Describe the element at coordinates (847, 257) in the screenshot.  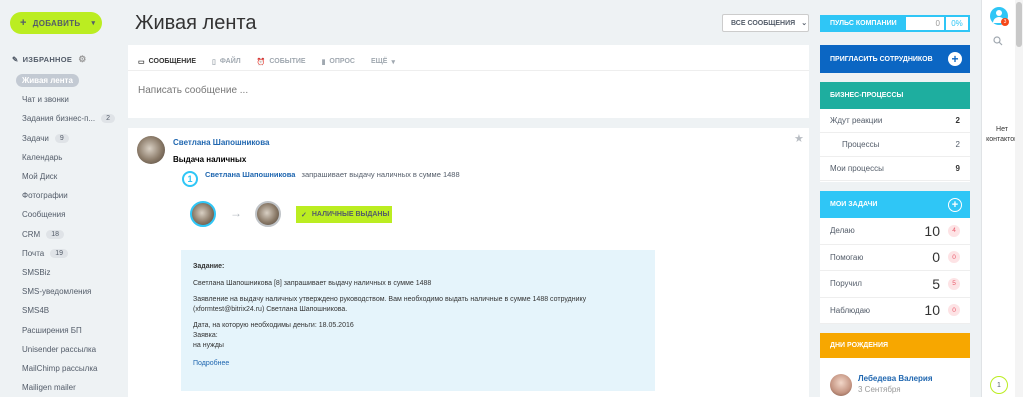
I see `row-label: Помогаю` at that location.